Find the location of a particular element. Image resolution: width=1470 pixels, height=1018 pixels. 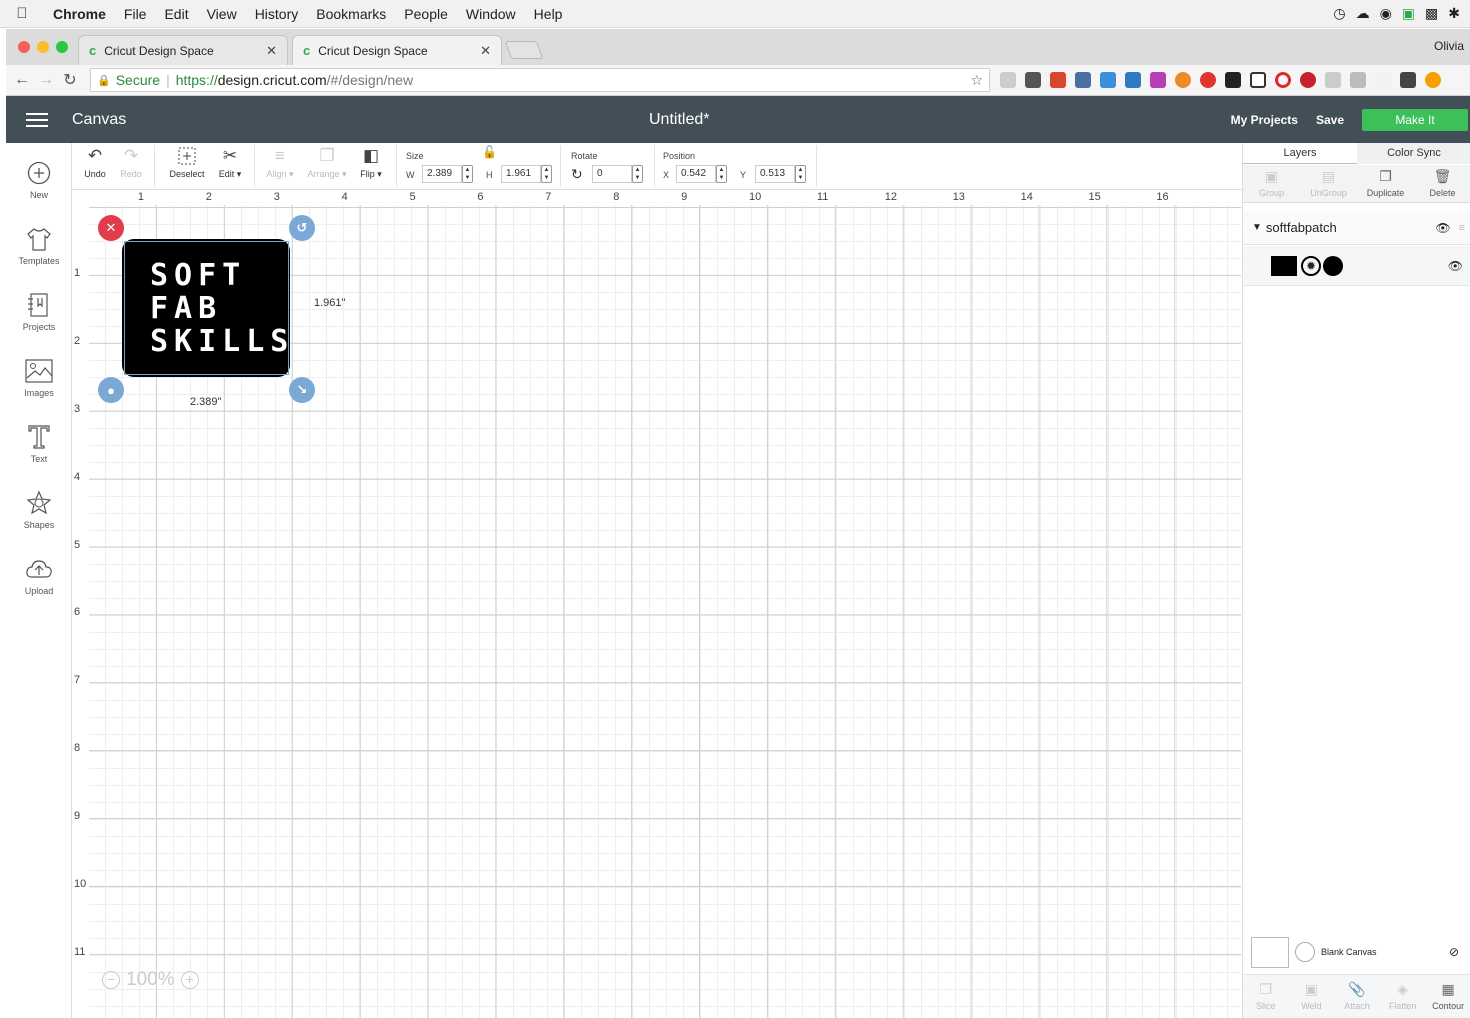

menu-edit: Edit is located at coordinates (176, 14).